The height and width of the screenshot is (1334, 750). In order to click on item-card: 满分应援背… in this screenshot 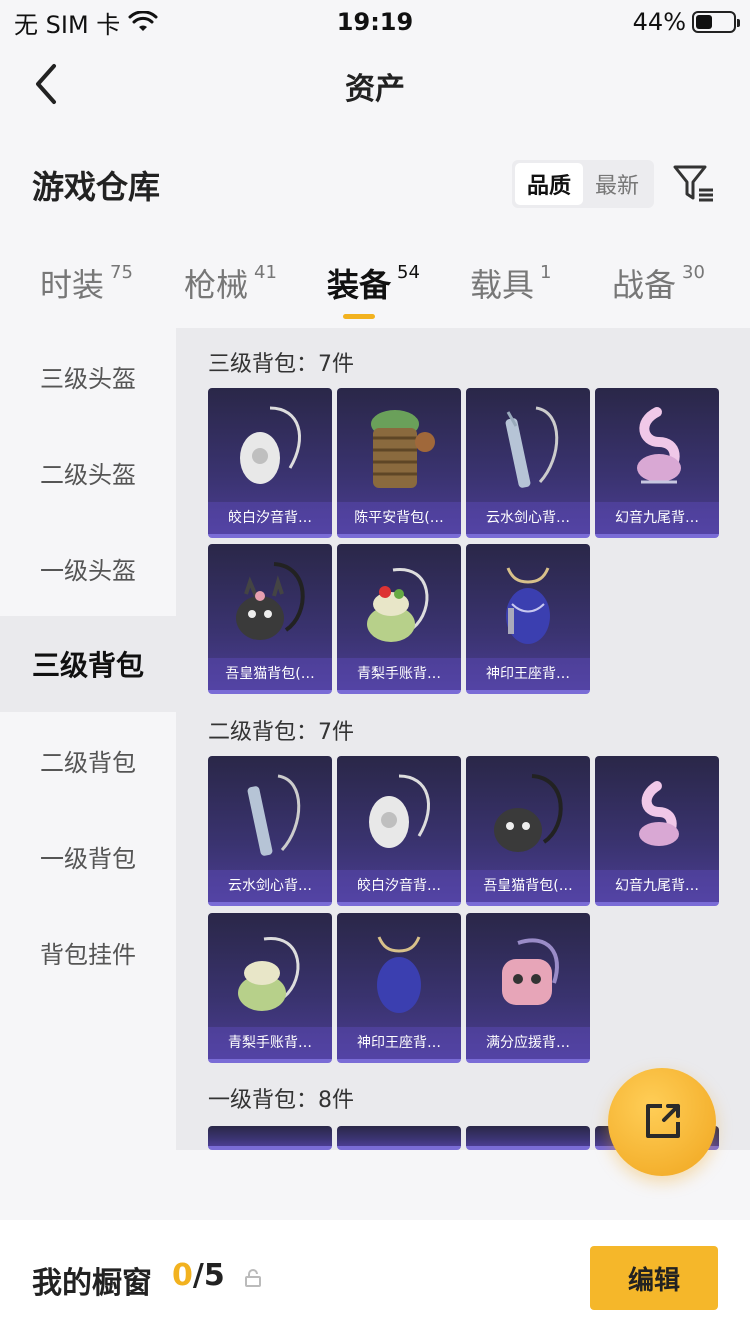, I will do `click(528, 988)`.